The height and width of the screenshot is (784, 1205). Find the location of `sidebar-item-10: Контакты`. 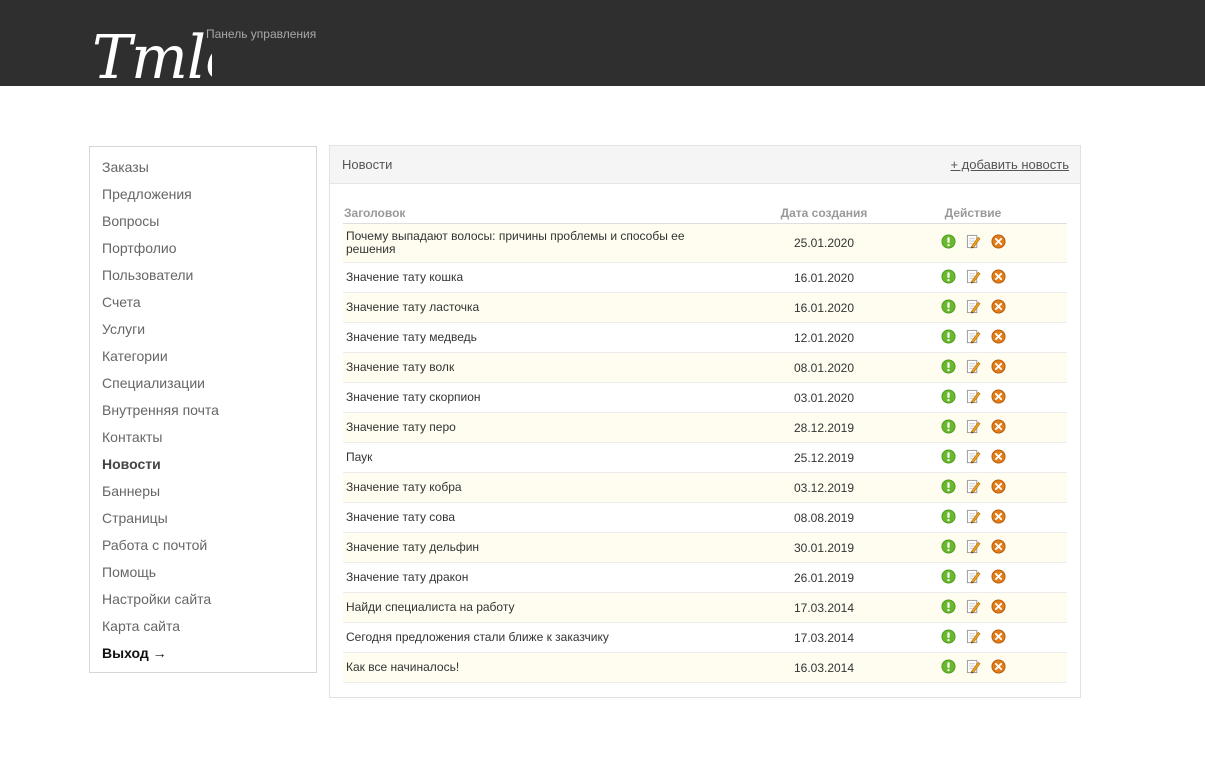

sidebar-item-10: Контакты is located at coordinates (203, 439).